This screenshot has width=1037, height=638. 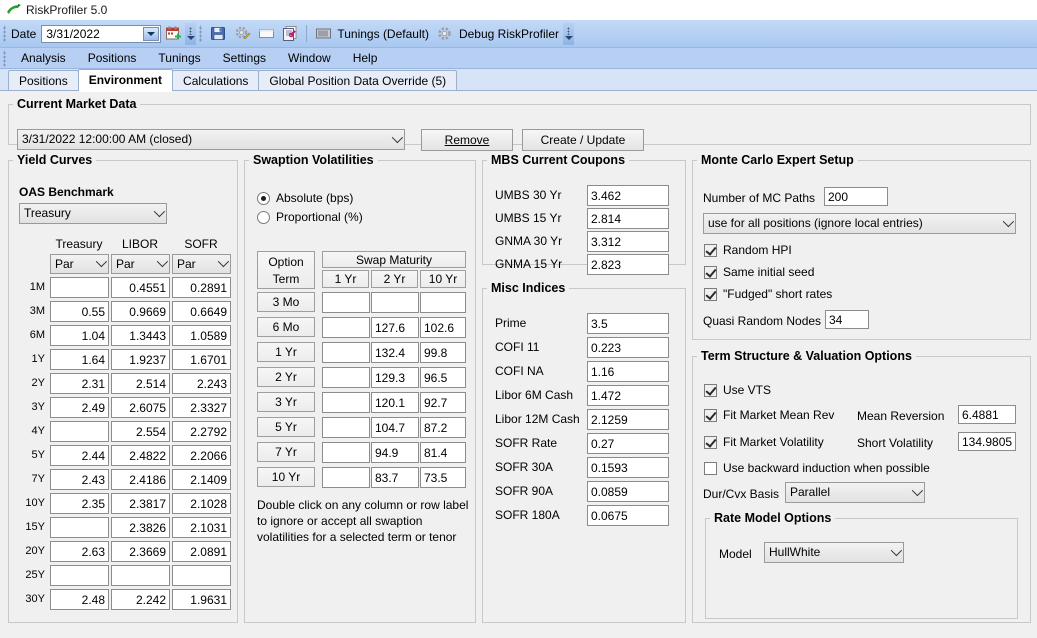 I want to click on yield-input-libor-3m, so click(x=140, y=311).